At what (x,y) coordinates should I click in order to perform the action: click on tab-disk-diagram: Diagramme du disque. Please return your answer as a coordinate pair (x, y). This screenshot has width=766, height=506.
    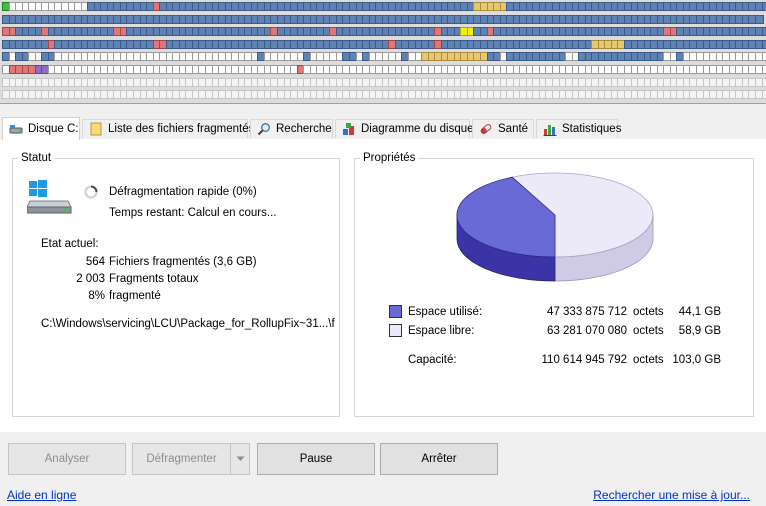
    Looking at the image, I should click on (404, 128).